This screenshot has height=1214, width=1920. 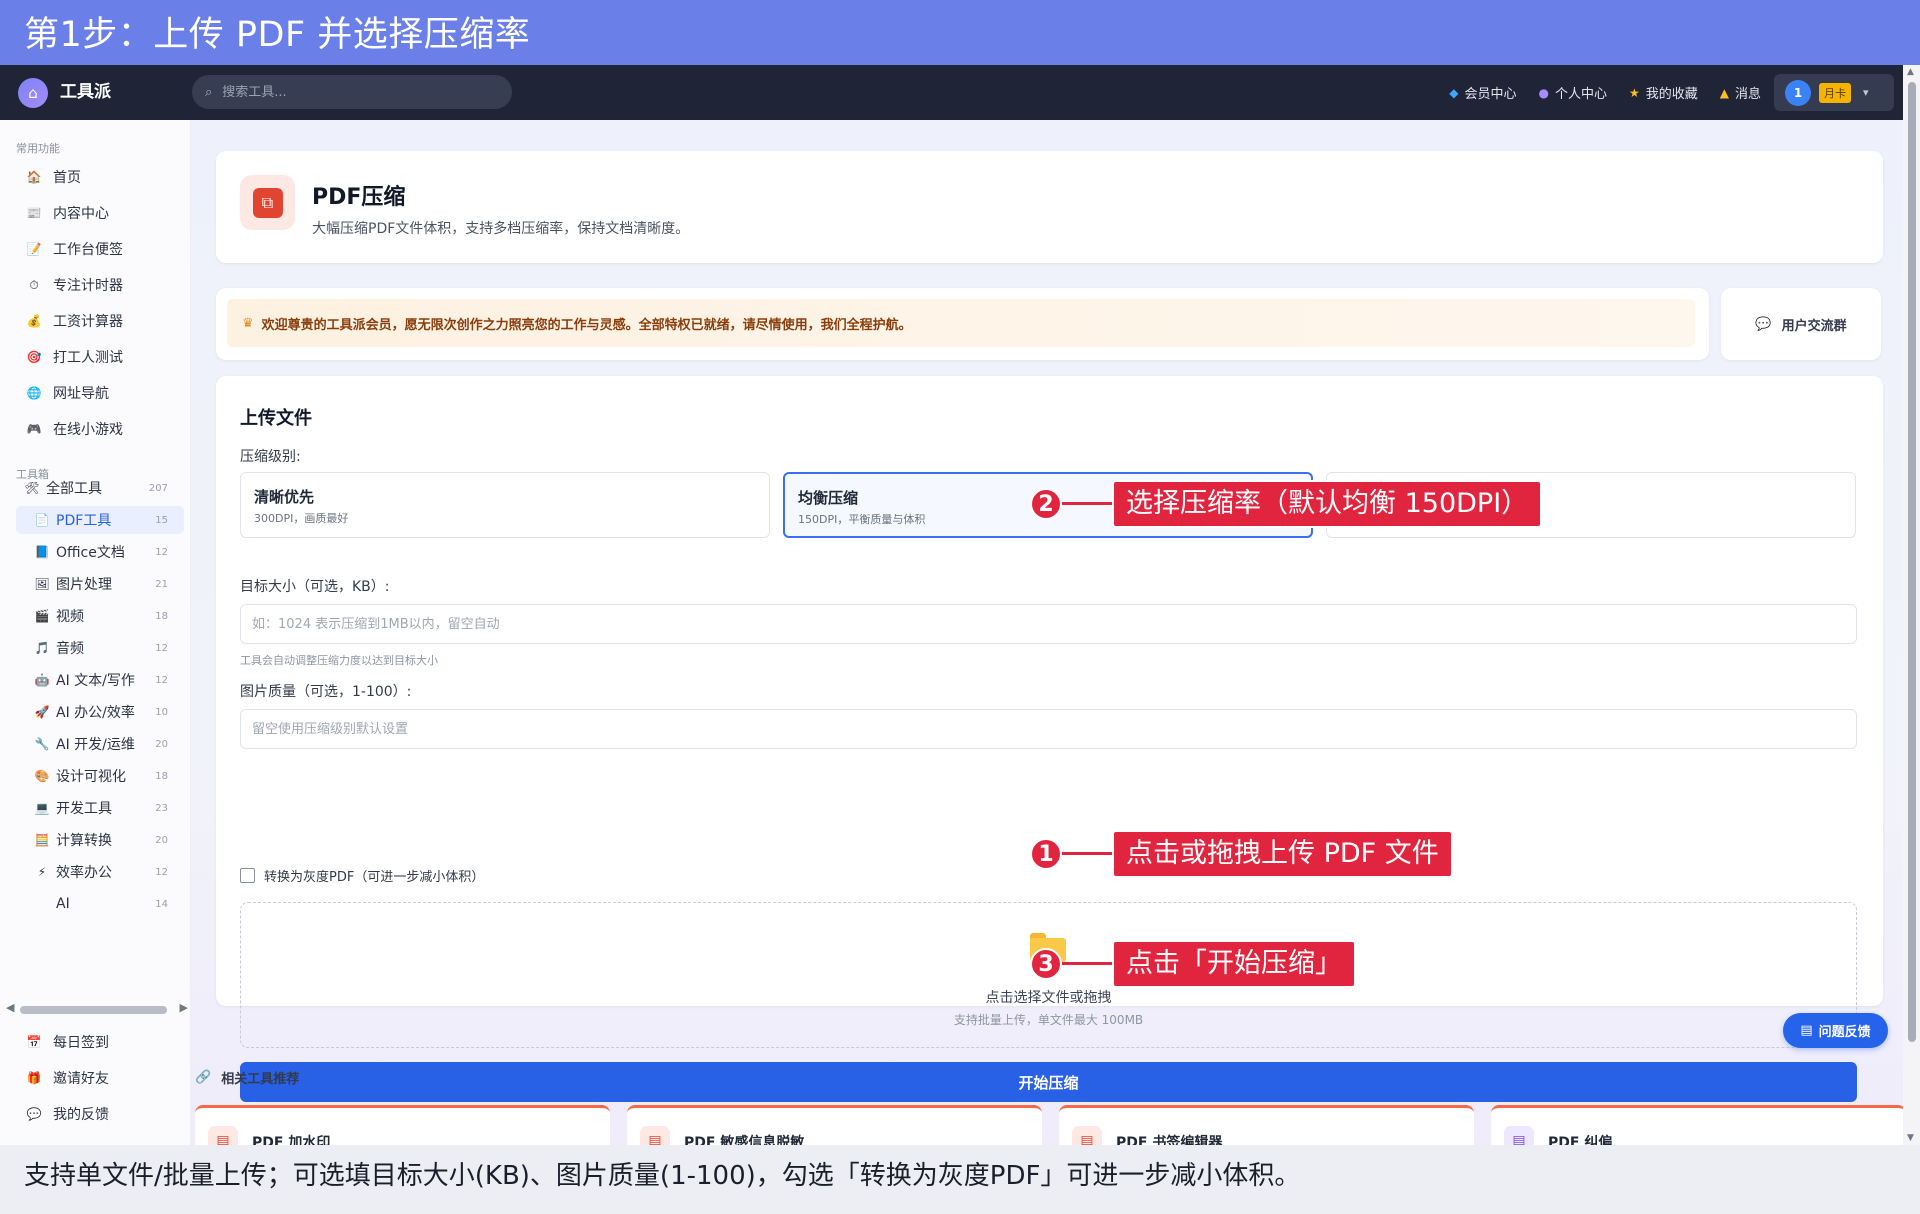 I want to click on sidebar-item-gamepad: 🎮 在线小游戏, so click(x=74, y=429).